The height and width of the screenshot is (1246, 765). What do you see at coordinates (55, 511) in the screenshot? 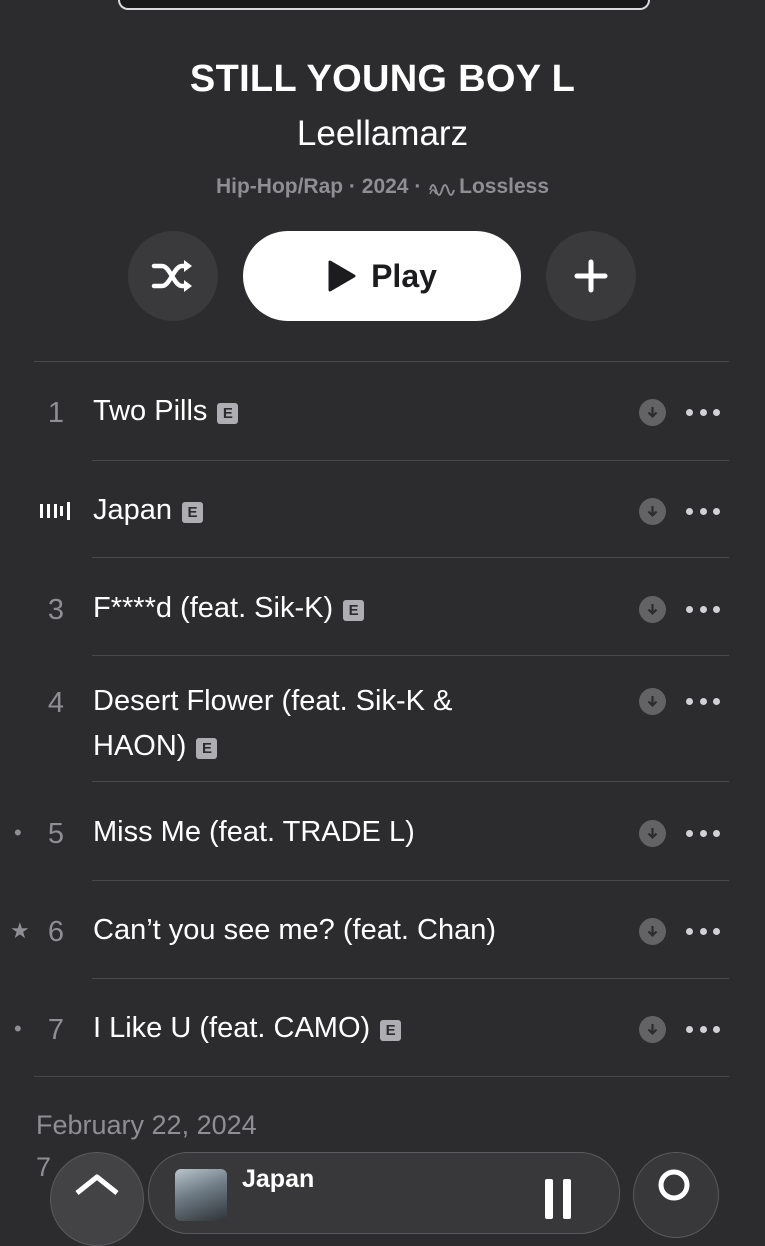
I see `now-playing-icon` at bounding box center [55, 511].